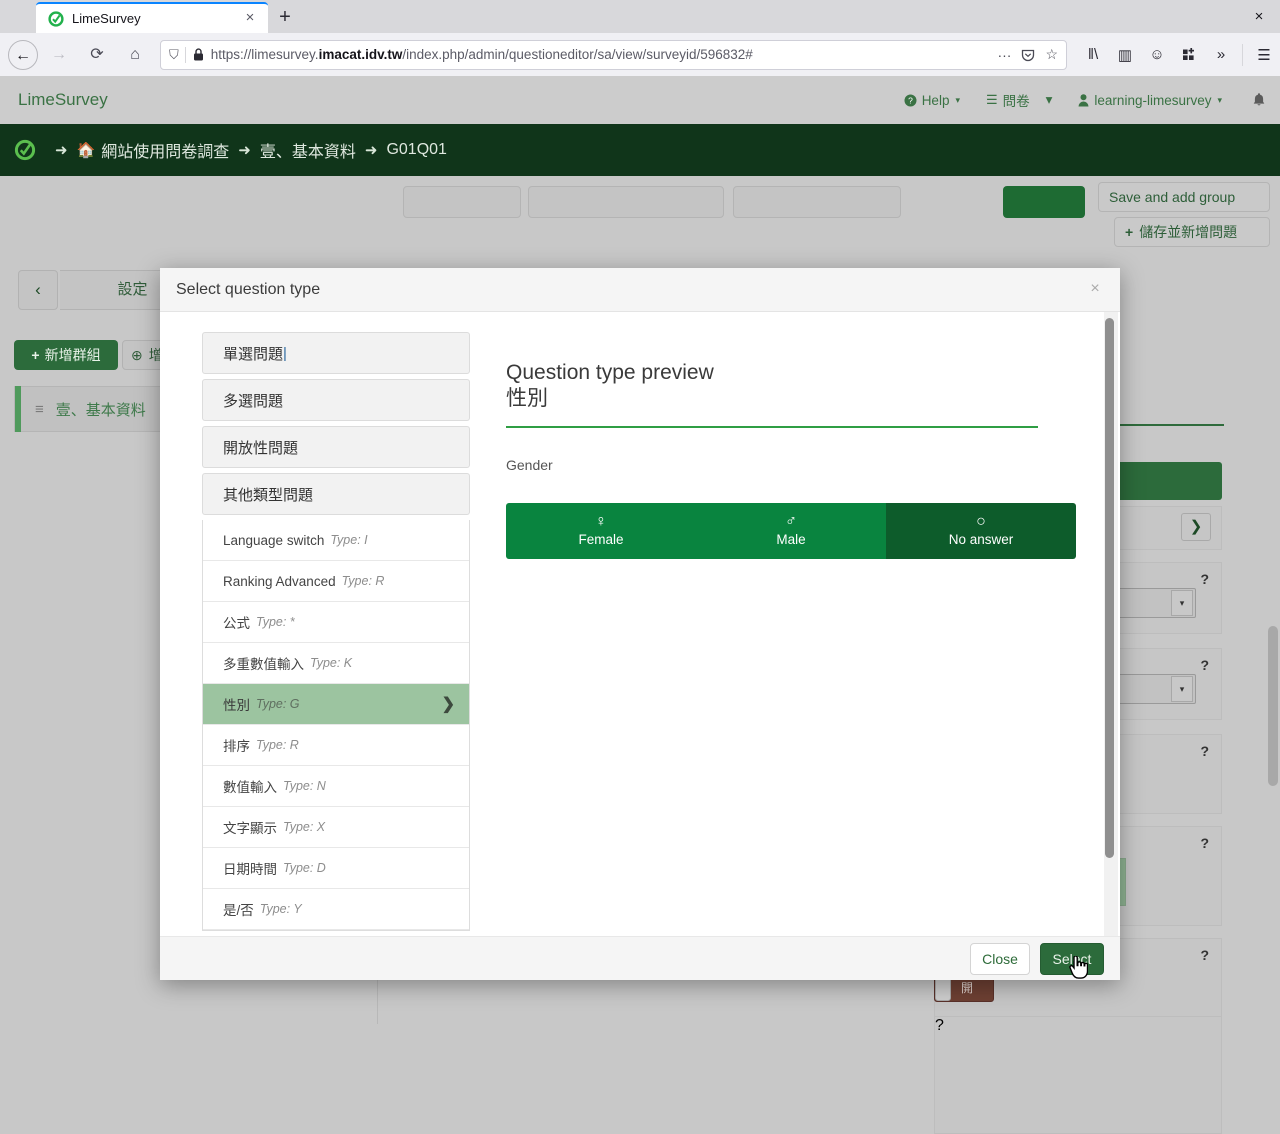  I want to click on chevron-down-icon: ▾, so click(1182, 603).